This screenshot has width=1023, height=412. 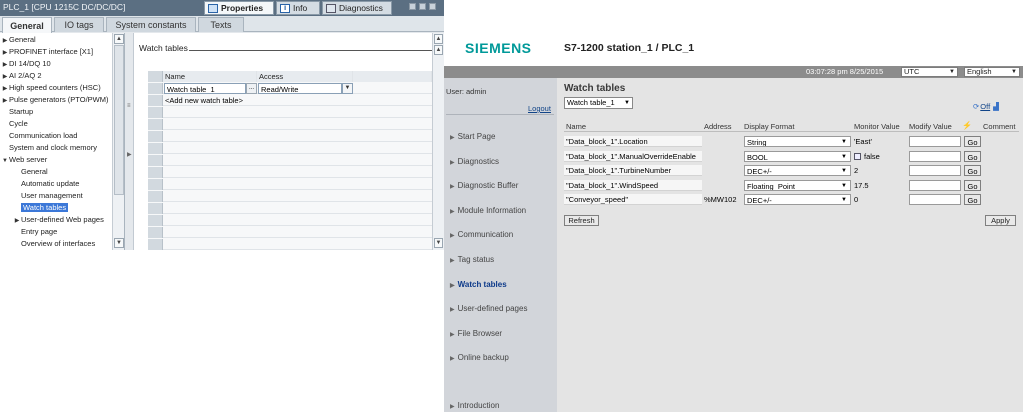 I want to click on nav-item: ▶ Communication, so click(x=481, y=234).